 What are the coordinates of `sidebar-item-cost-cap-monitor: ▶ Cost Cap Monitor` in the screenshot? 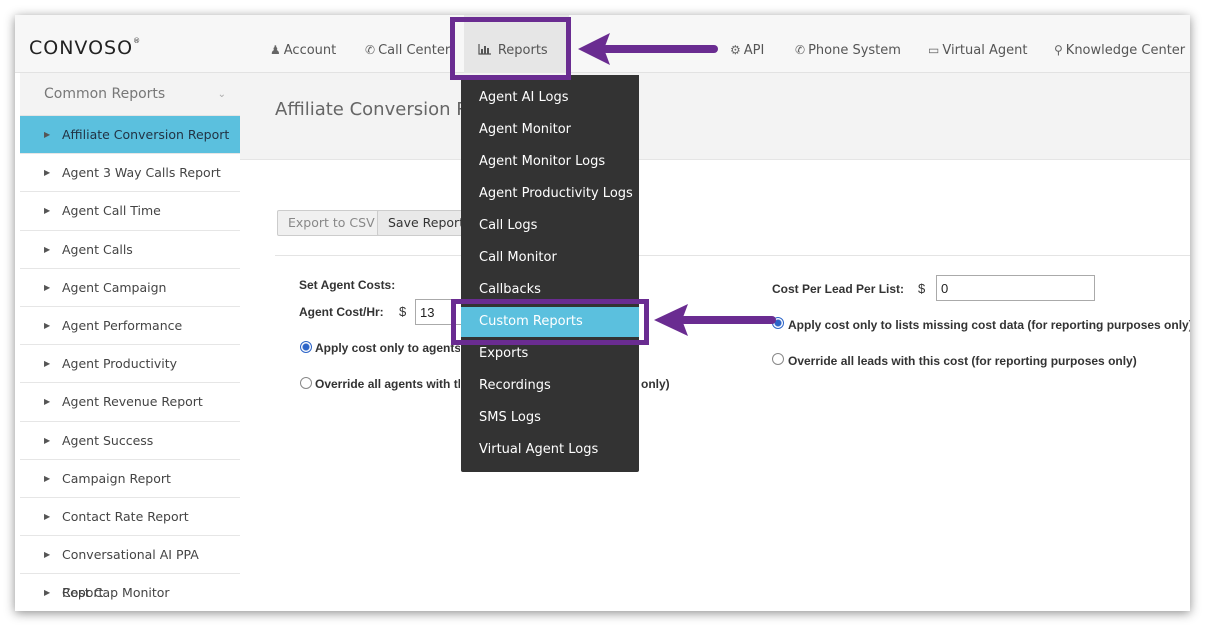 It's located at (130, 592).